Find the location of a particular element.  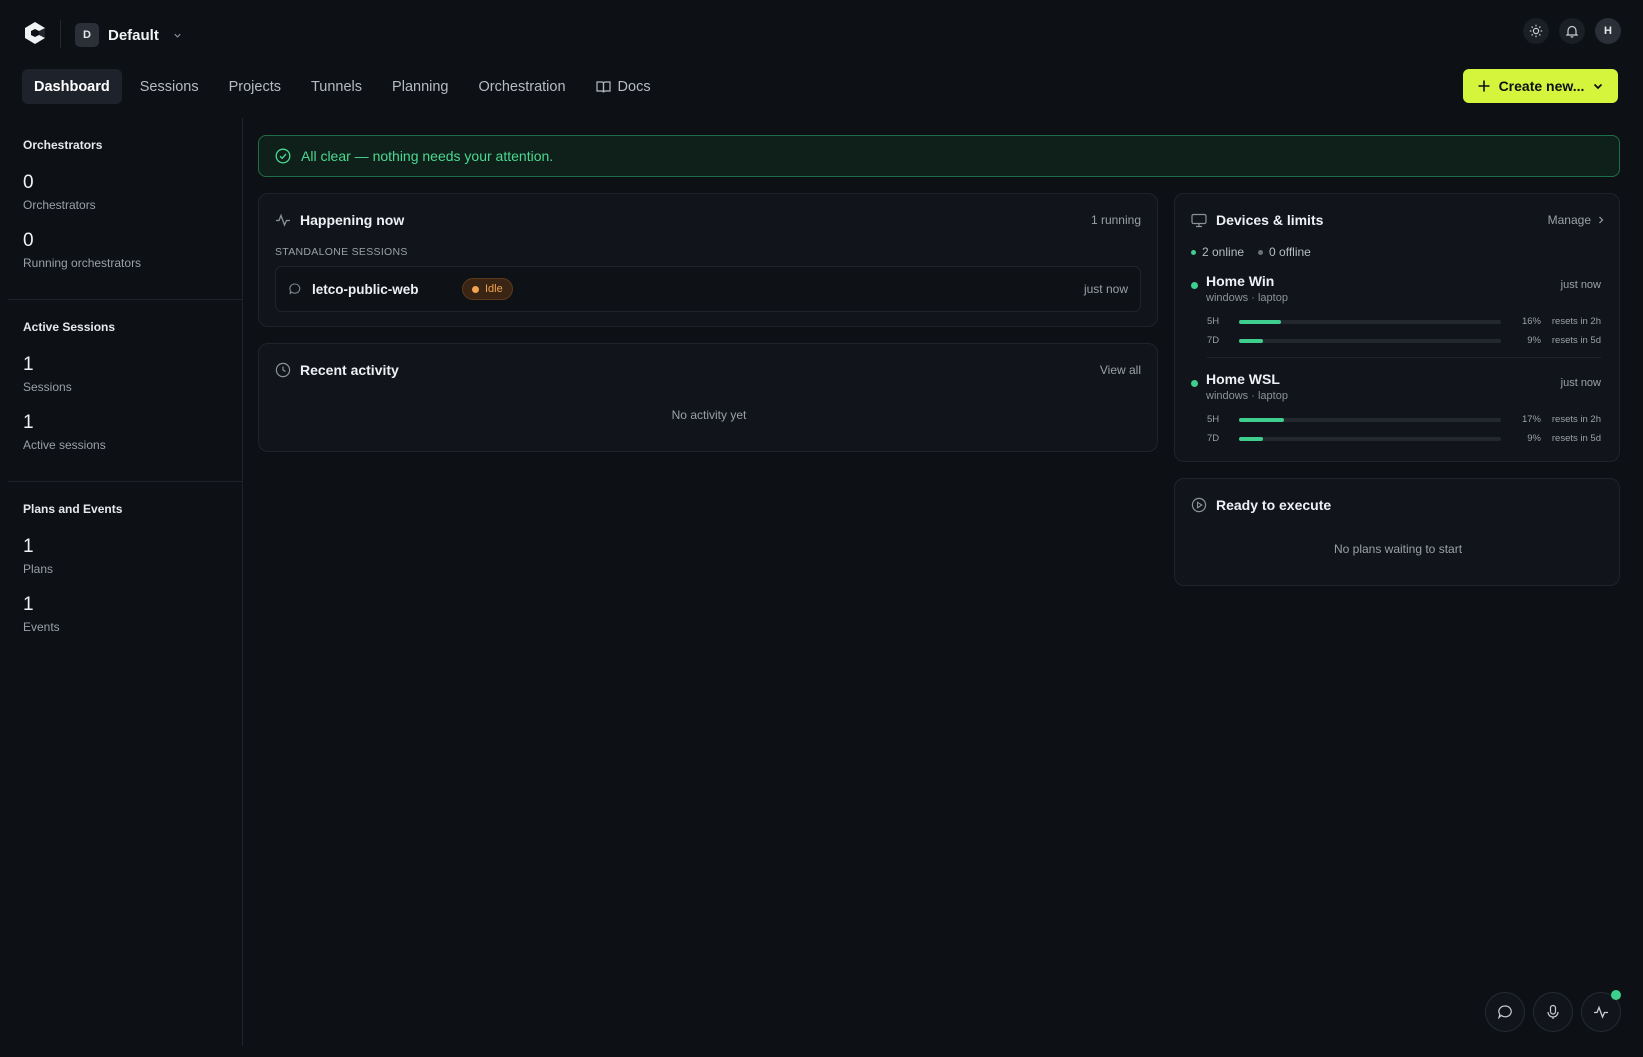

notifications-button is located at coordinates (1572, 31).